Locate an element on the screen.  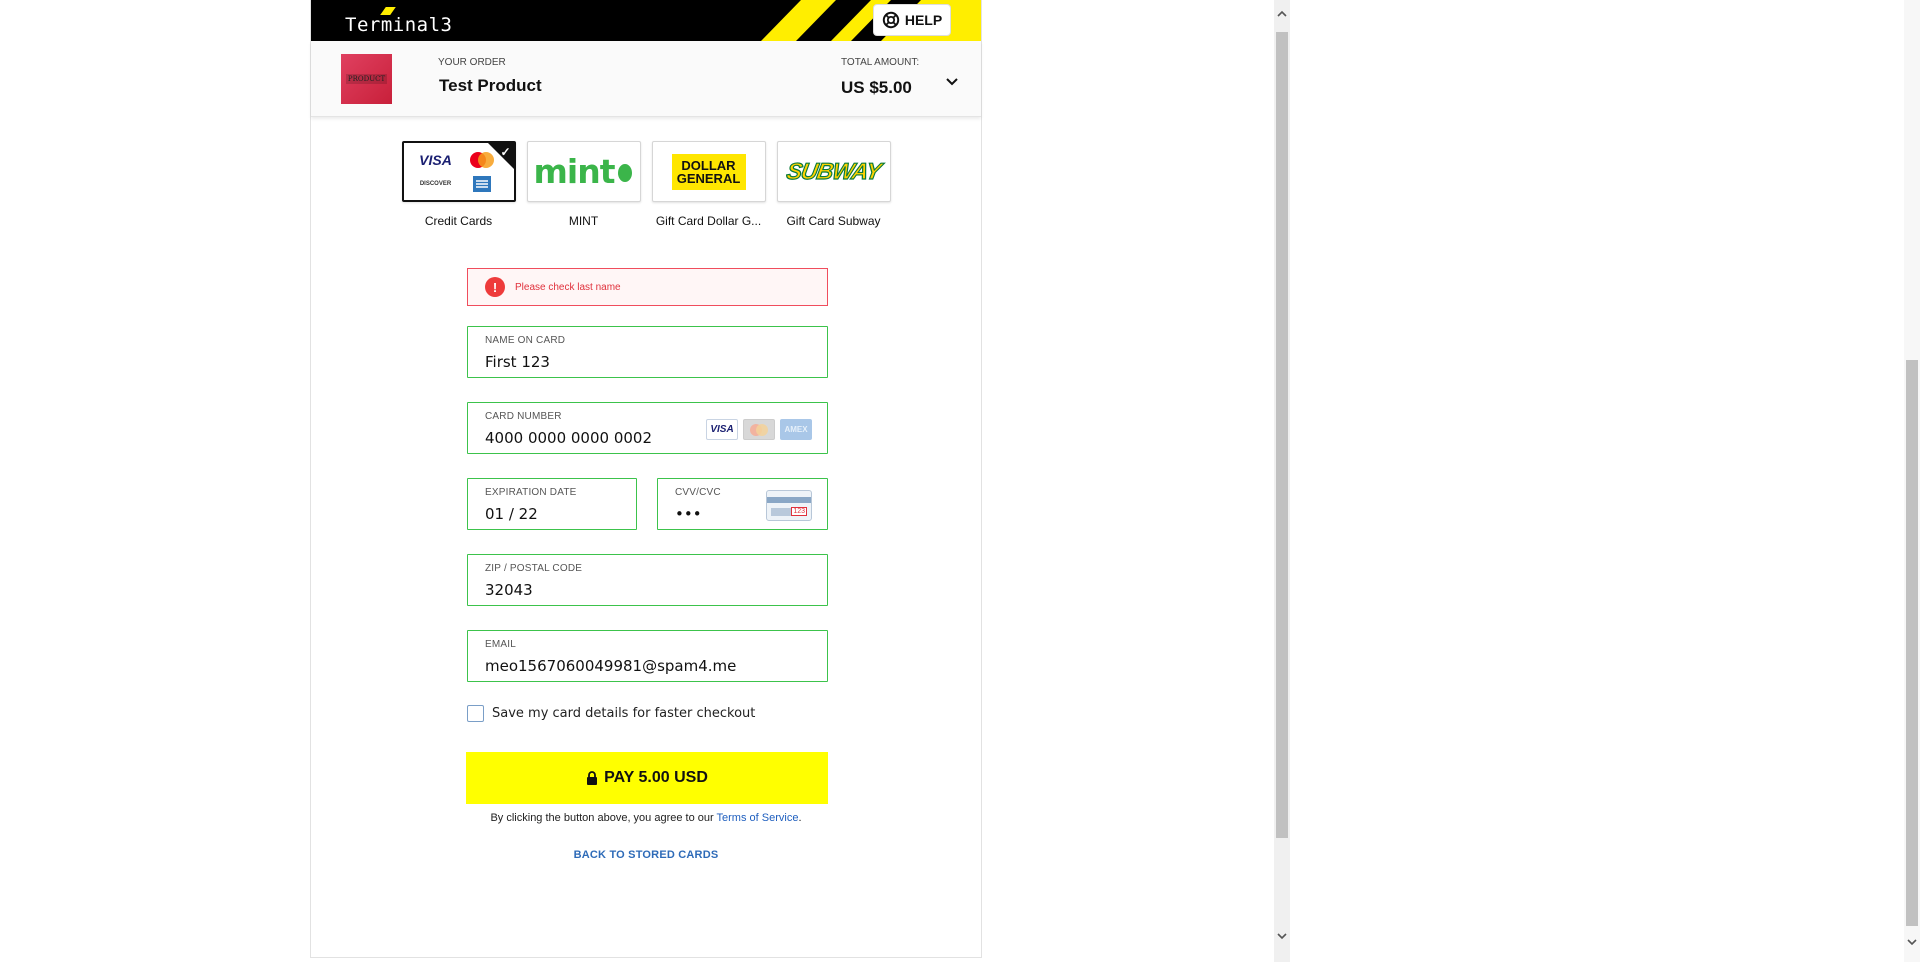
total-amount: US $5.00 is located at coordinates (876, 87).